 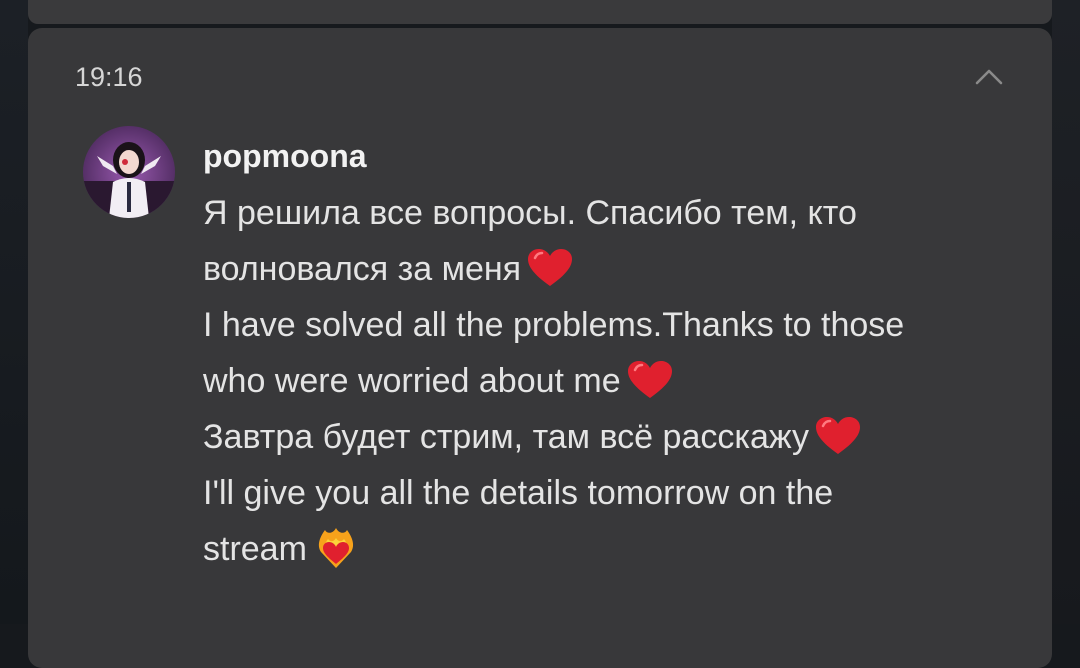 I want to click on background-left, so click(x=14, y=312).